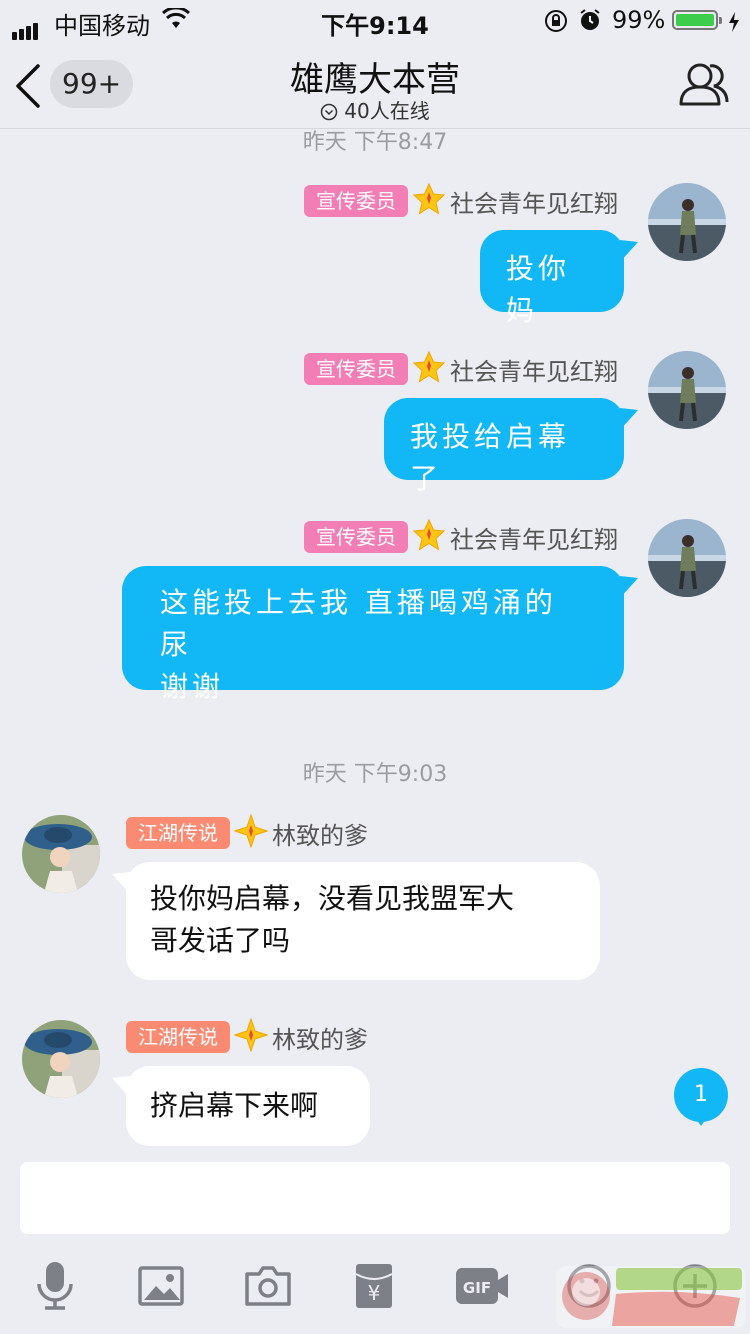  I want to click on red-packet-icon: ¥, so click(374, 1288).